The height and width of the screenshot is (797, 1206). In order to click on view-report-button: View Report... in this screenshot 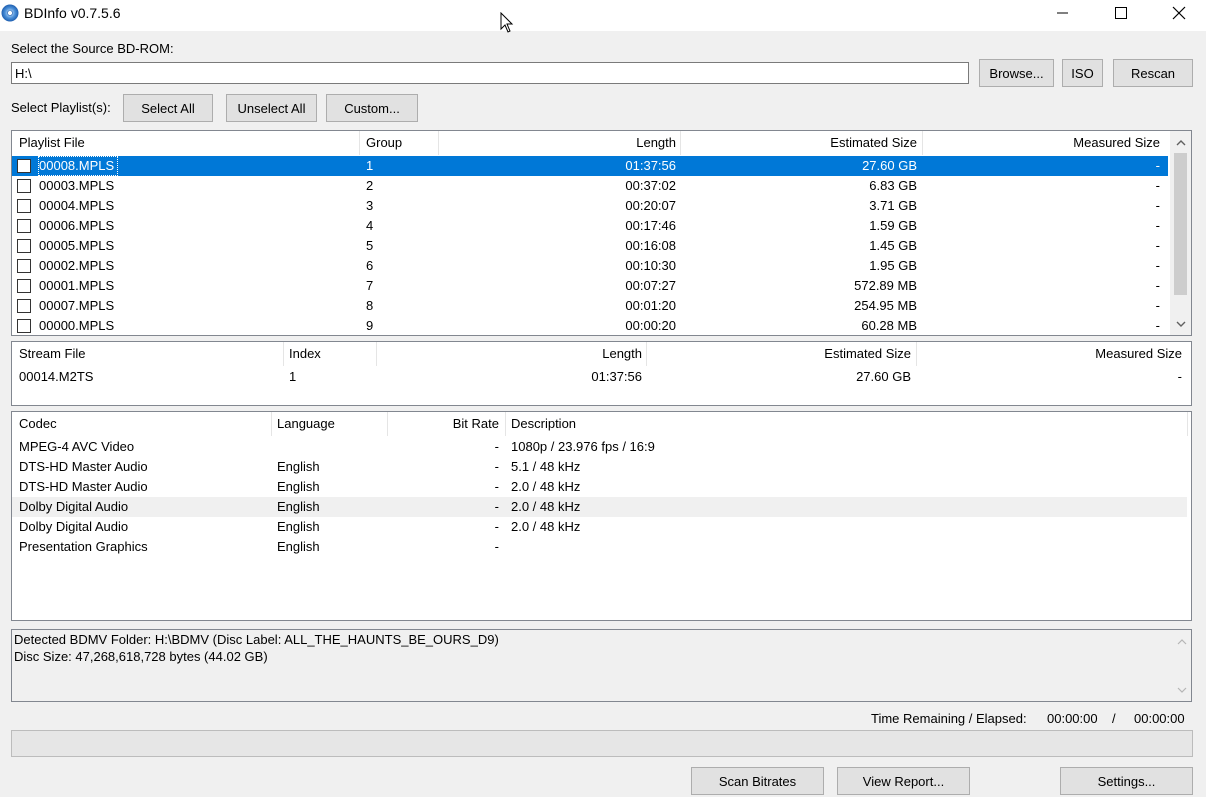, I will do `click(903, 781)`.